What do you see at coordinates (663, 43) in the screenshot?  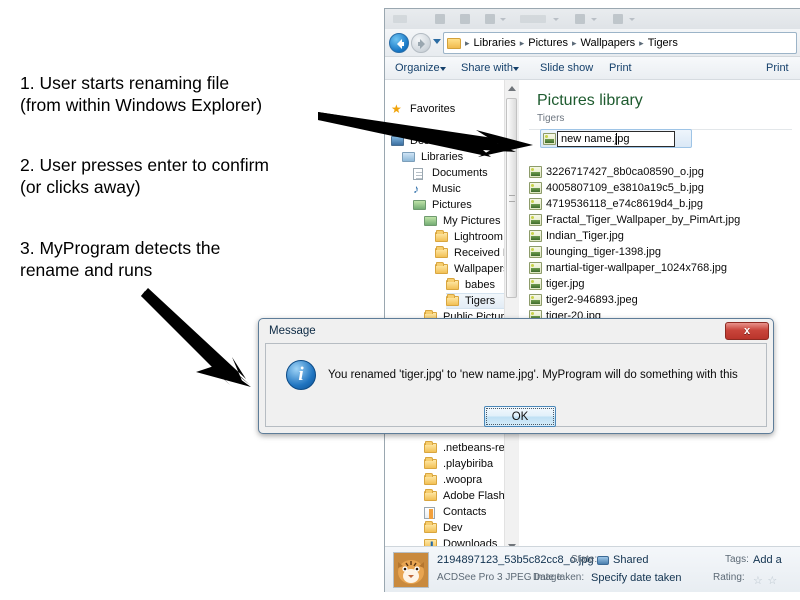 I see `breadcrumb-item-tigers: Tigers` at bounding box center [663, 43].